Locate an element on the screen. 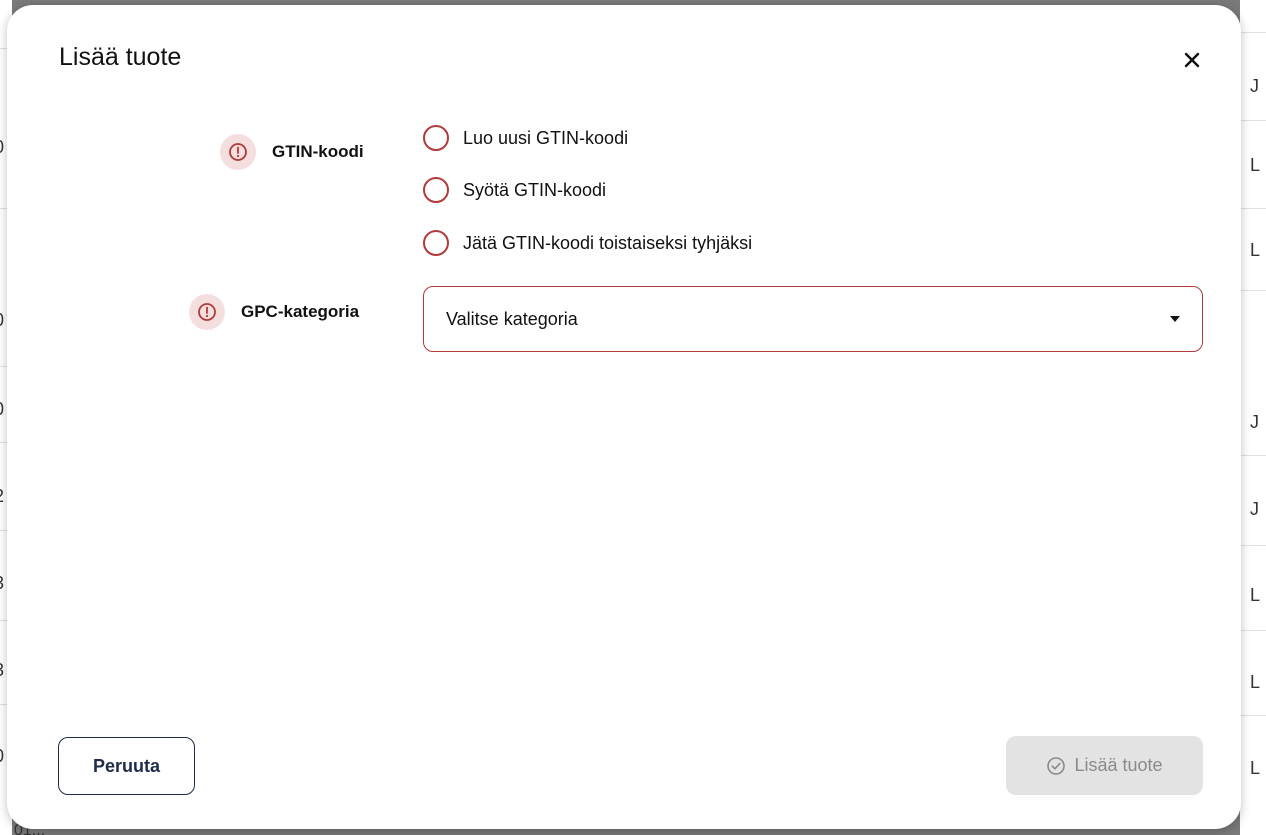 The image size is (1266, 835). gtin-field-label: GTIN-koodi is located at coordinates (292, 152).